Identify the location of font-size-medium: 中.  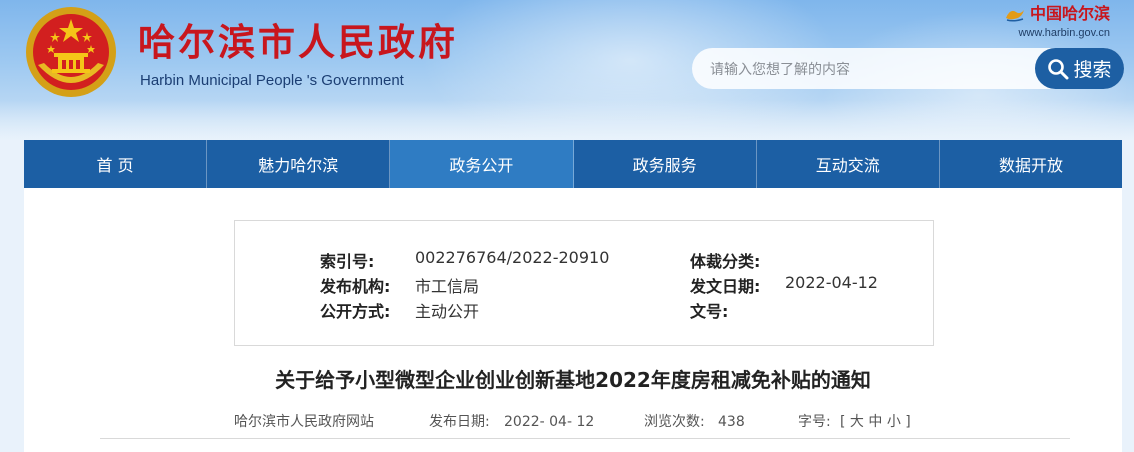
(875, 422).